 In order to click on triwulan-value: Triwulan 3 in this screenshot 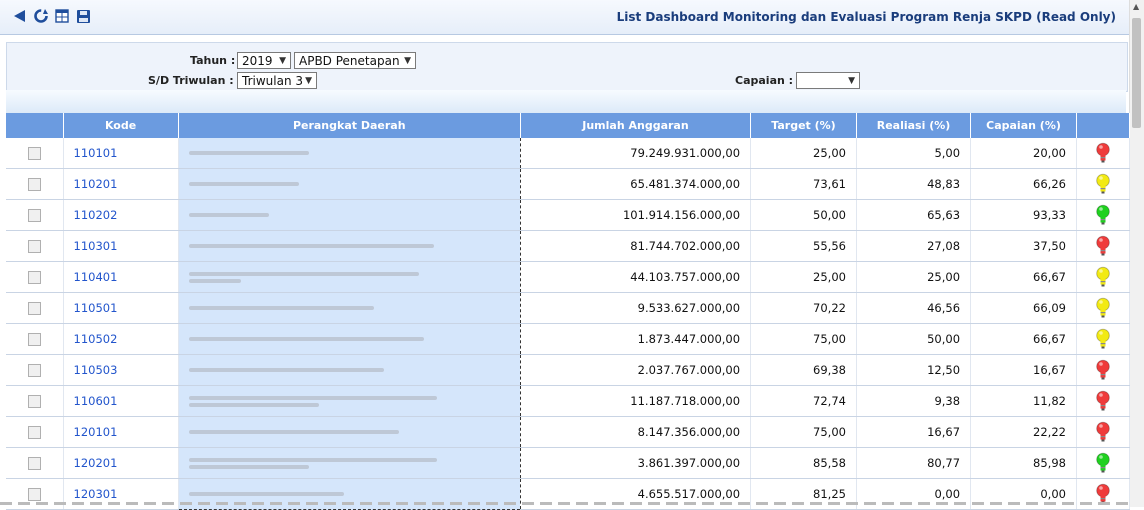, I will do `click(272, 81)`.